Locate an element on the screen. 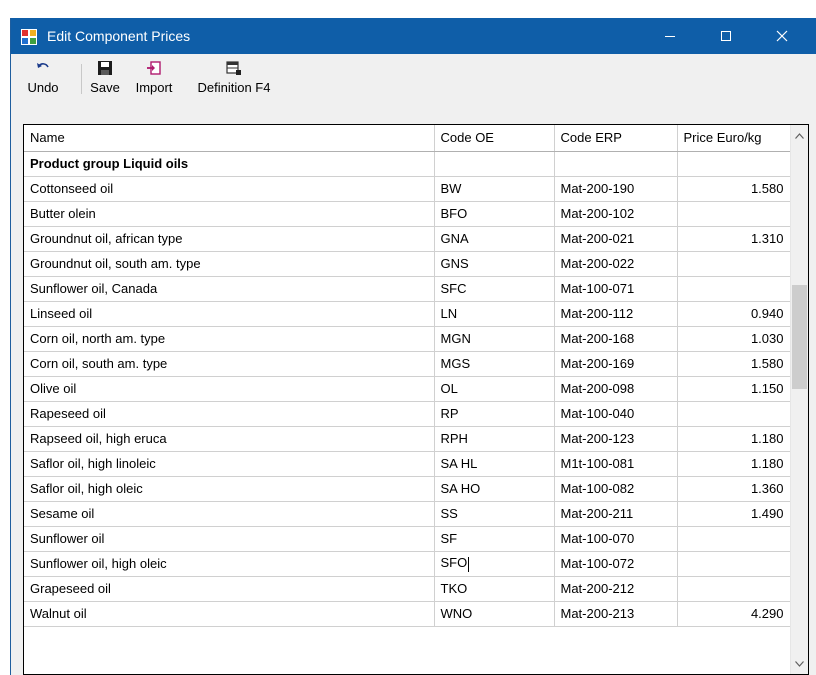  cell-code-erp: Mat-200-098 is located at coordinates (616, 389).